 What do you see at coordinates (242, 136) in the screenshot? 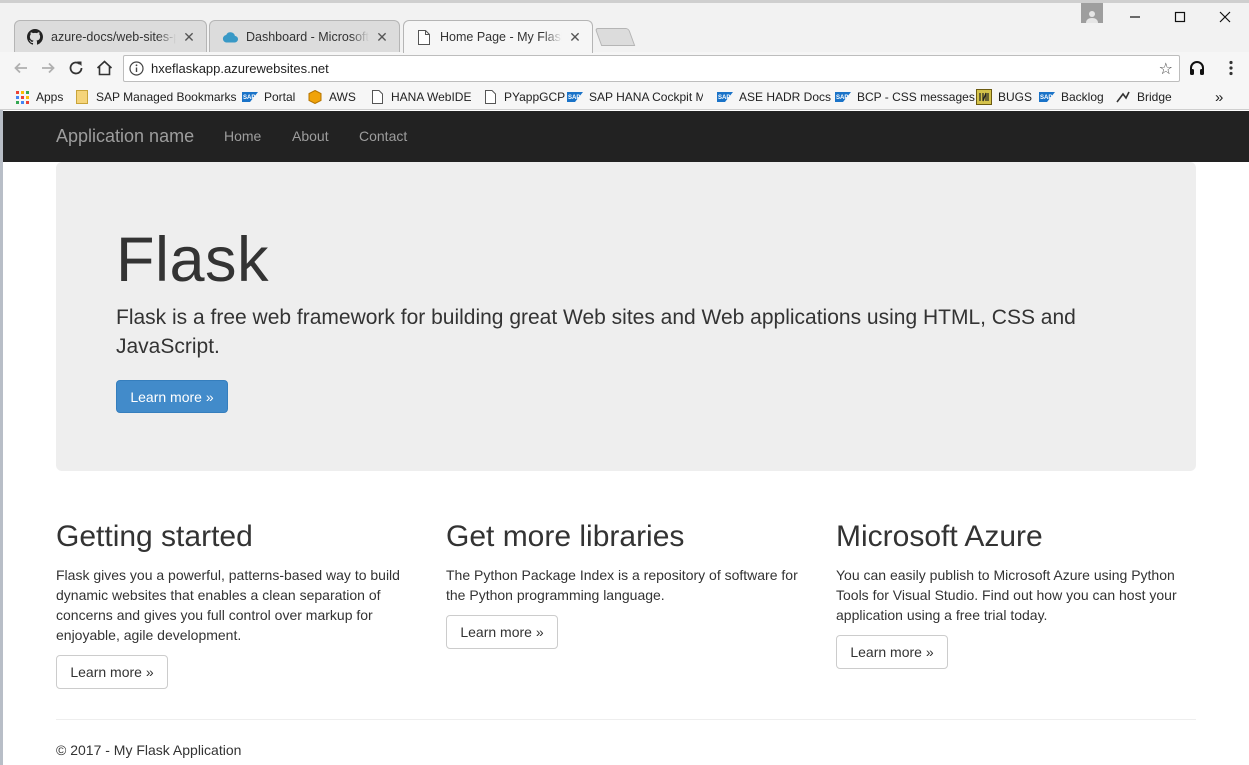
I see `nav-home: Home` at bounding box center [242, 136].